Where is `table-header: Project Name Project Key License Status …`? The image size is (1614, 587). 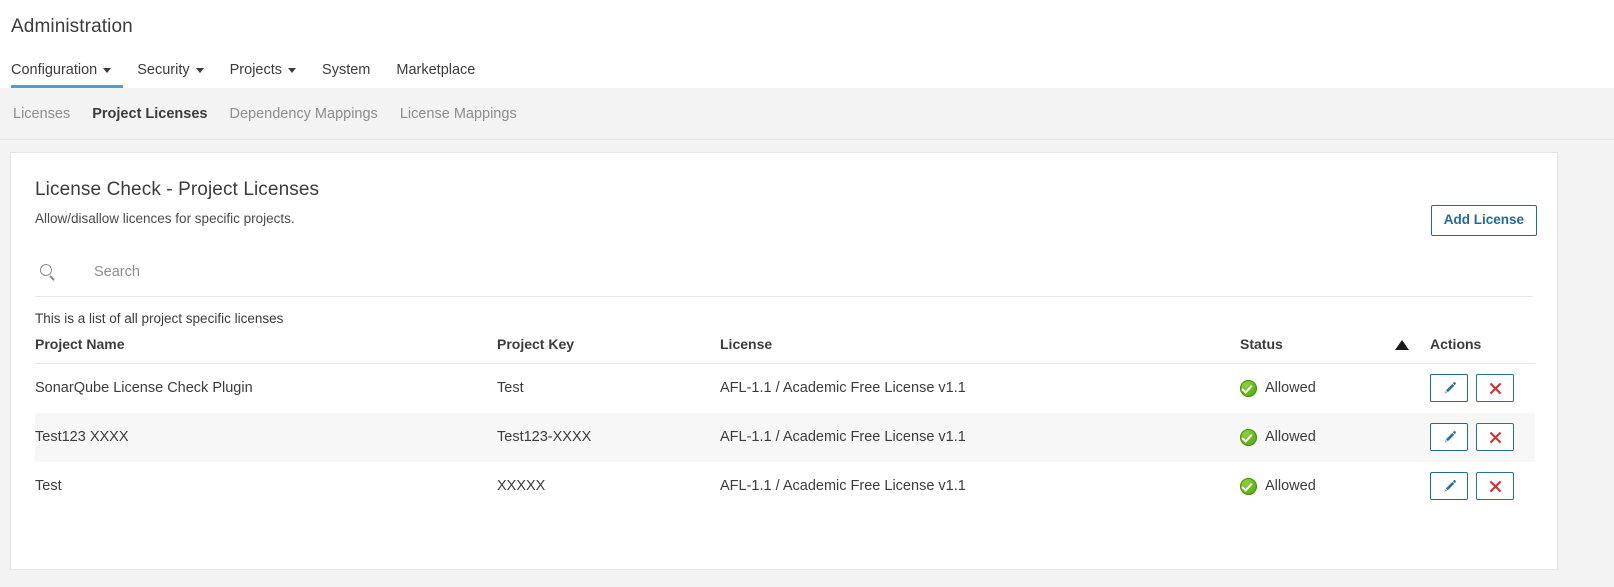 table-header: Project Name Project Key License Status … is located at coordinates (785, 350).